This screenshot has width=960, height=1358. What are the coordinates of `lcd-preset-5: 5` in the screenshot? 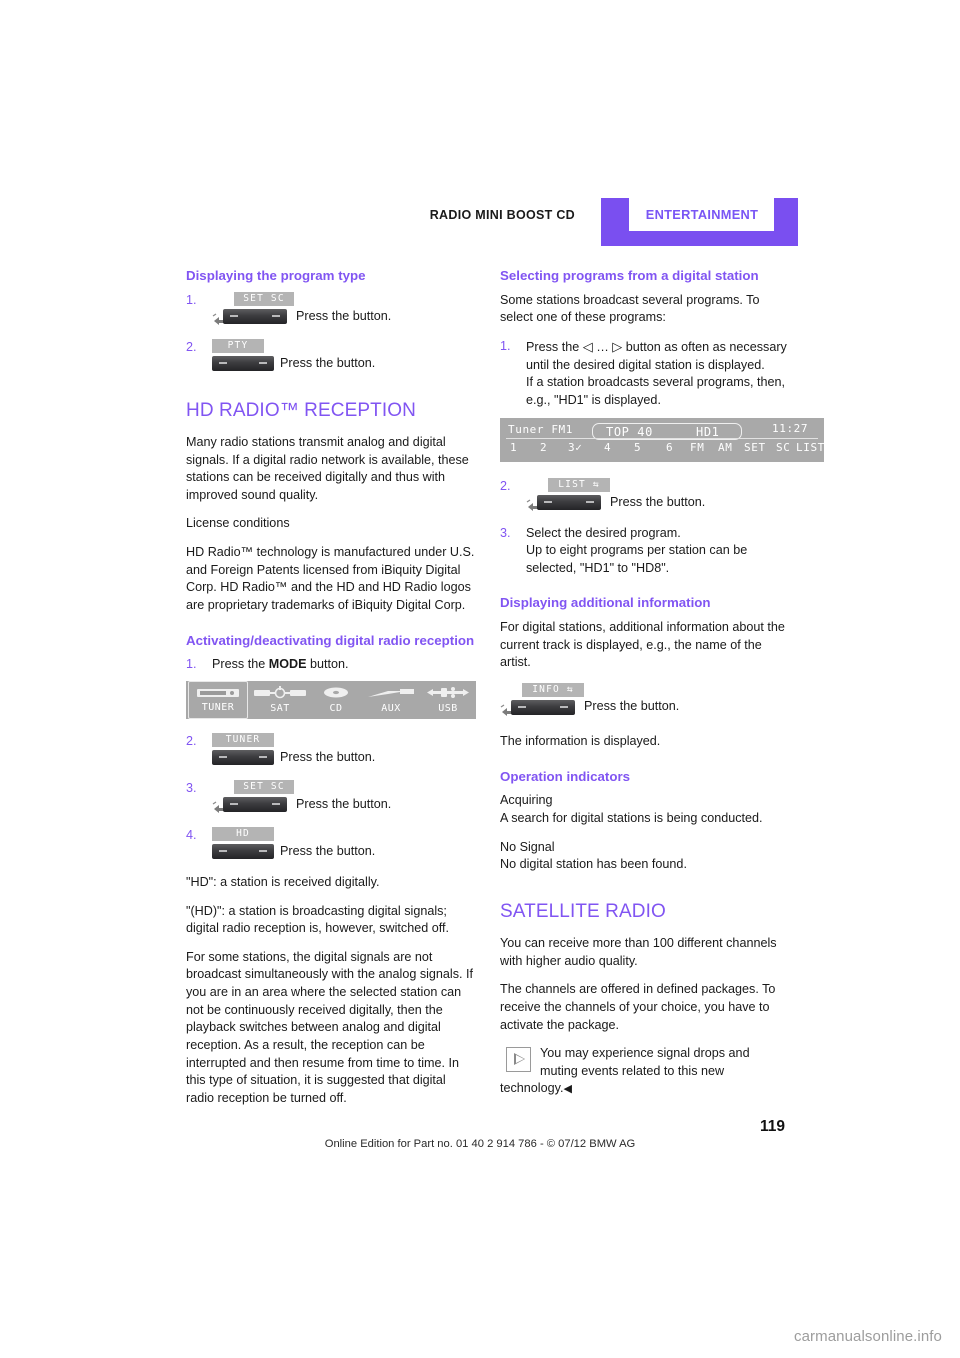 It's located at (638, 447).